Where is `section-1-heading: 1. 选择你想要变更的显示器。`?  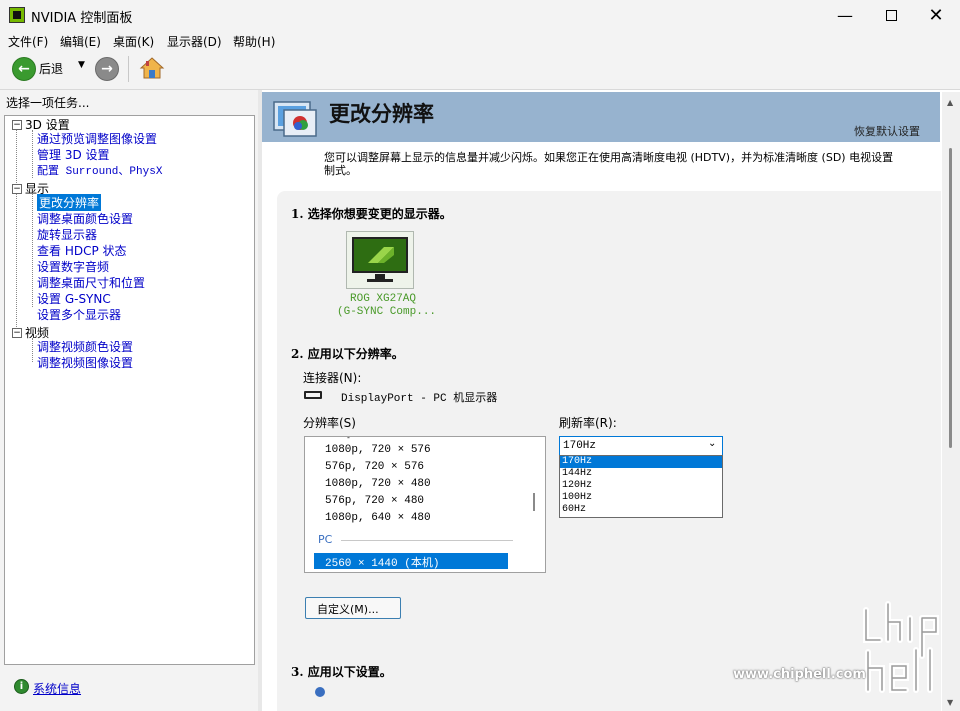
section-1-heading: 1. 选择你想要变更的显示器。 is located at coordinates (371, 214).